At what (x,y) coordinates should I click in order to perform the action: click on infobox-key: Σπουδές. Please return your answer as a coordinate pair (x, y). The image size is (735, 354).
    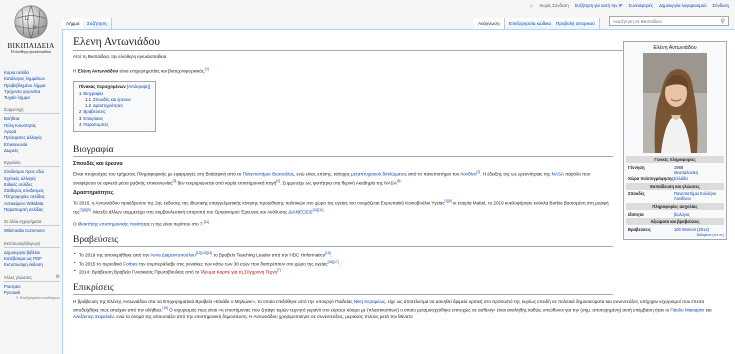
    Looking at the image, I should click on (636, 194).